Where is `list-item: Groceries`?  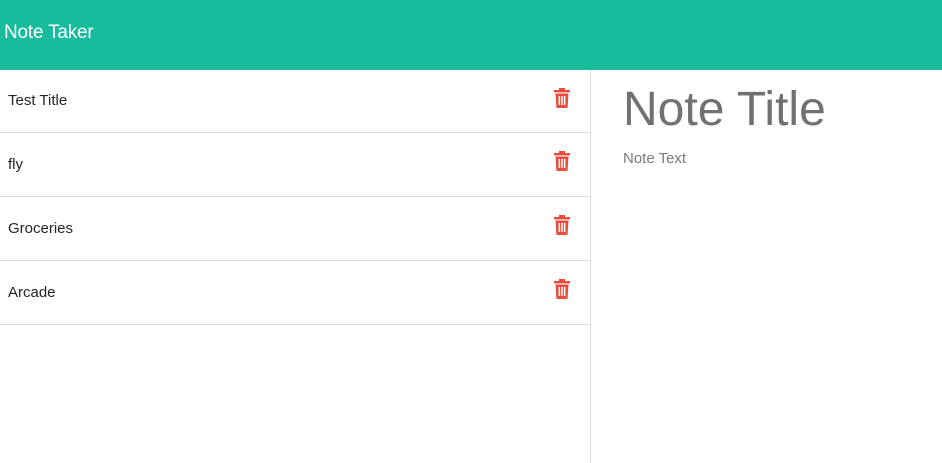 list-item: Groceries is located at coordinates (295, 228).